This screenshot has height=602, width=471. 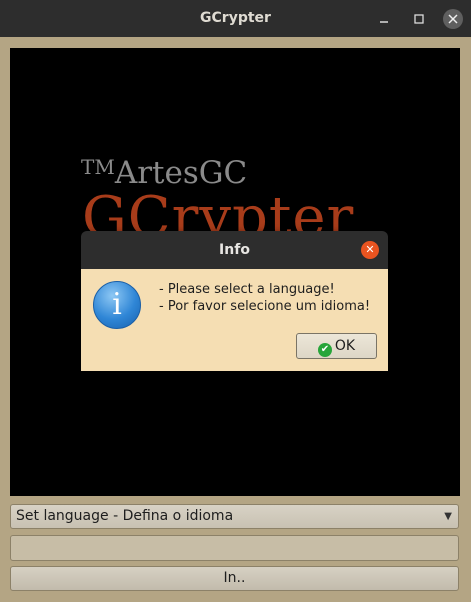 I want to click on maximize-button, so click(x=419, y=19).